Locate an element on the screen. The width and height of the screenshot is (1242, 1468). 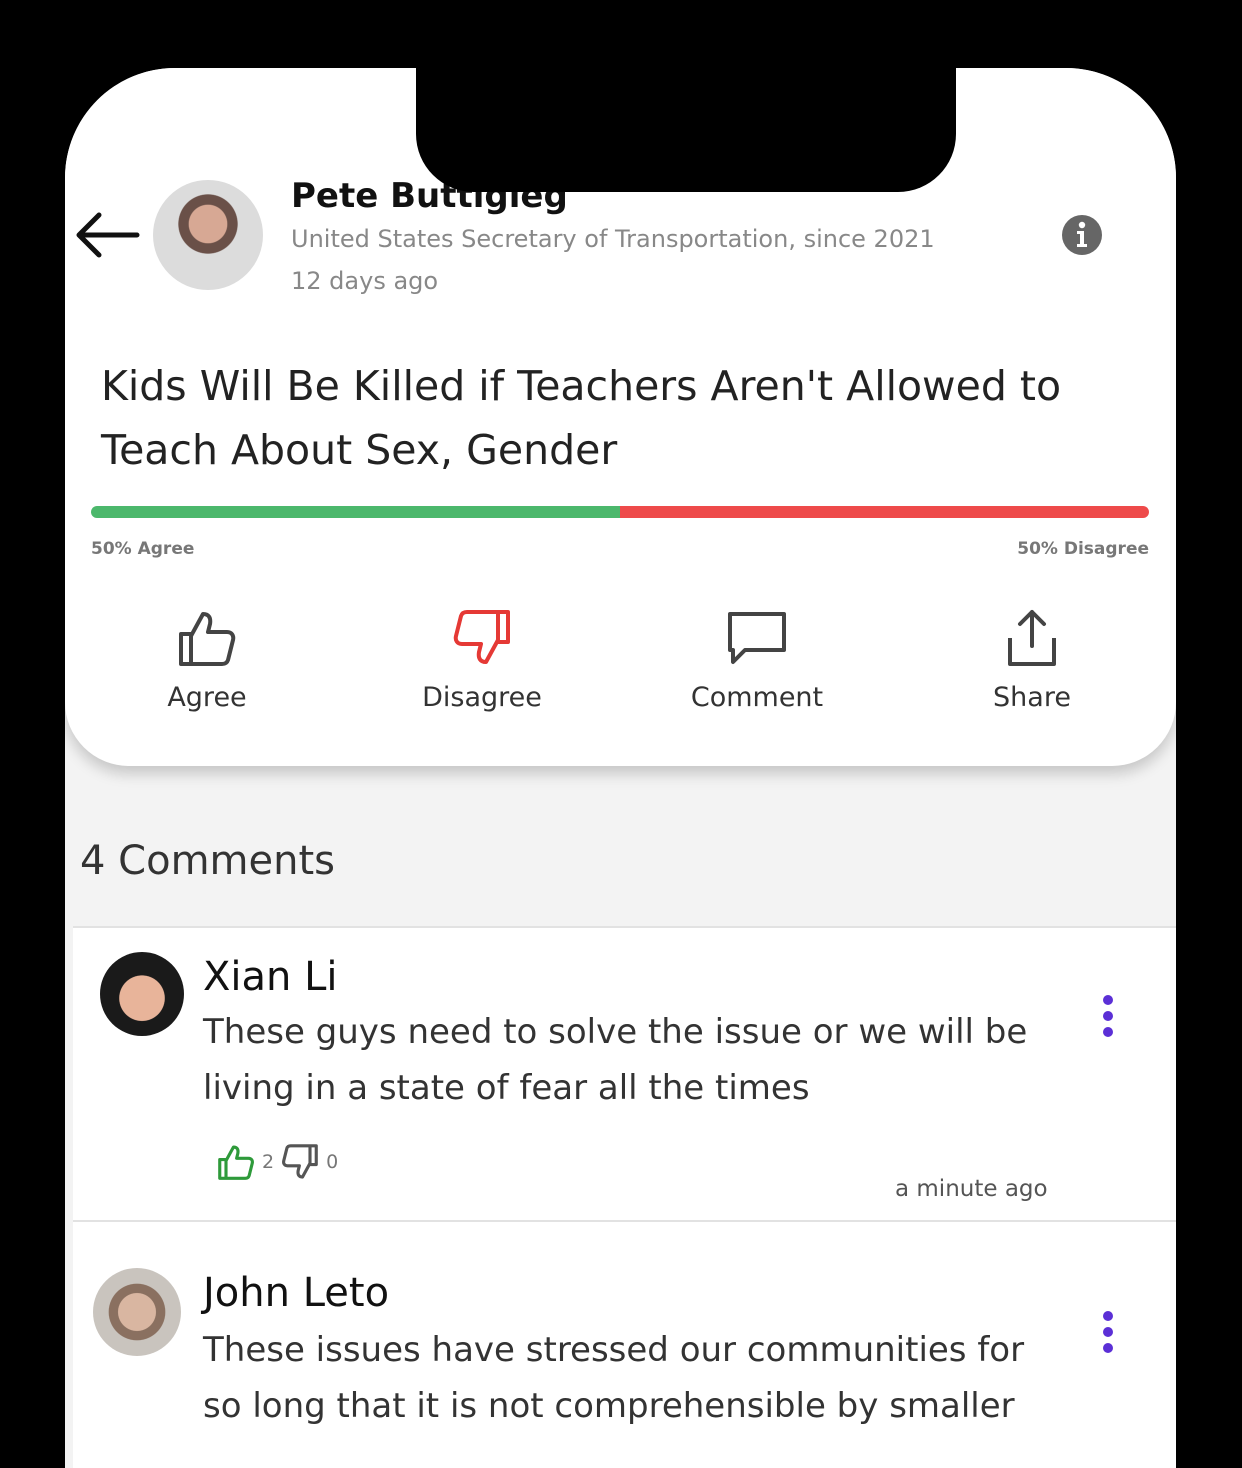
comment-votes: 2 0 is located at coordinates (277, 1162).